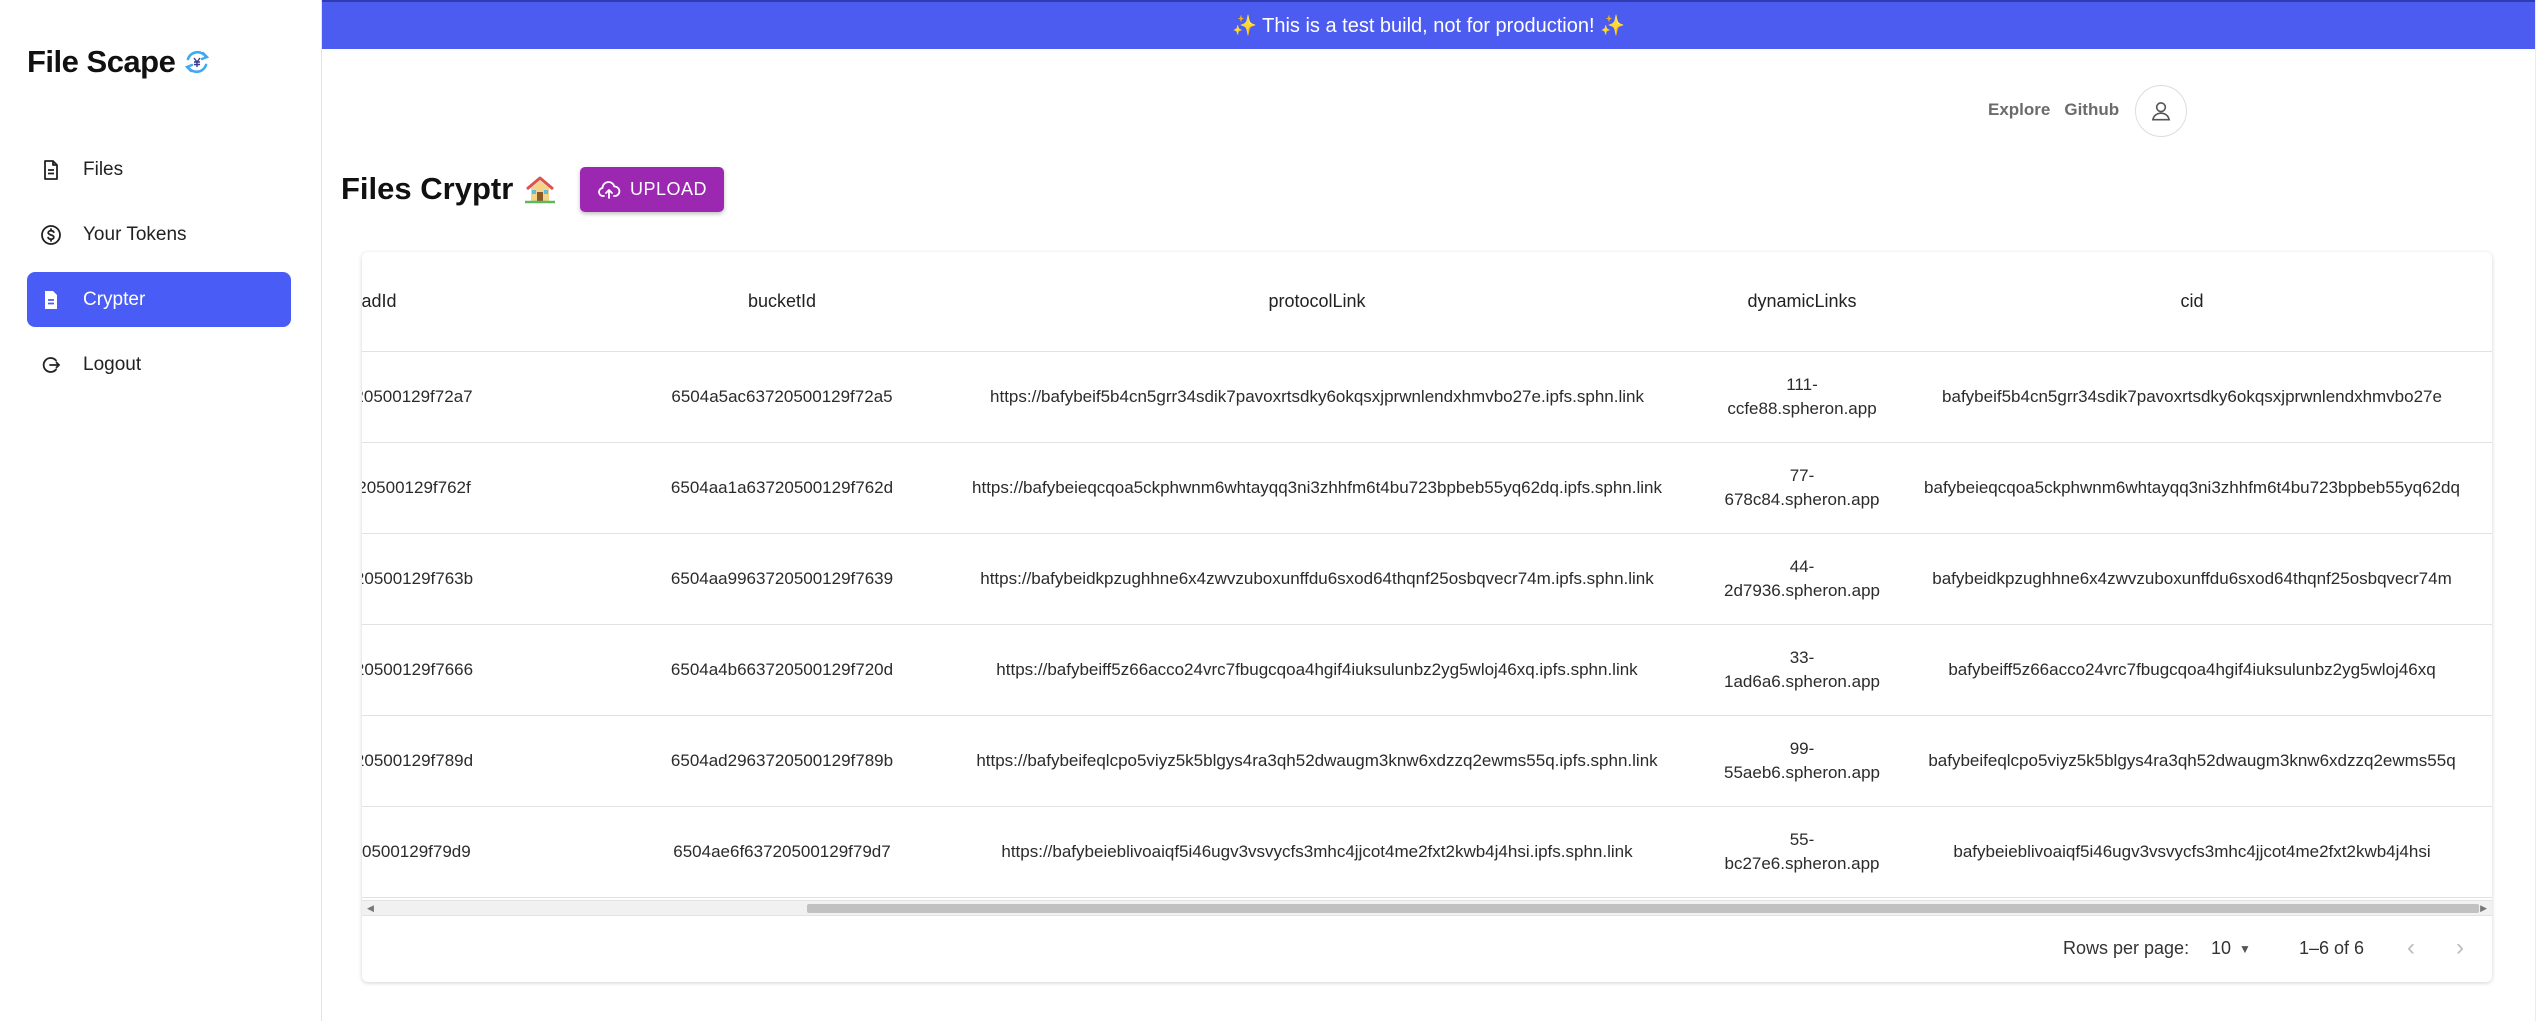 This screenshot has width=2543, height=1021. I want to click on upload-id-cell: 6504a5ac63720500129f72a7, so click(417, 397).